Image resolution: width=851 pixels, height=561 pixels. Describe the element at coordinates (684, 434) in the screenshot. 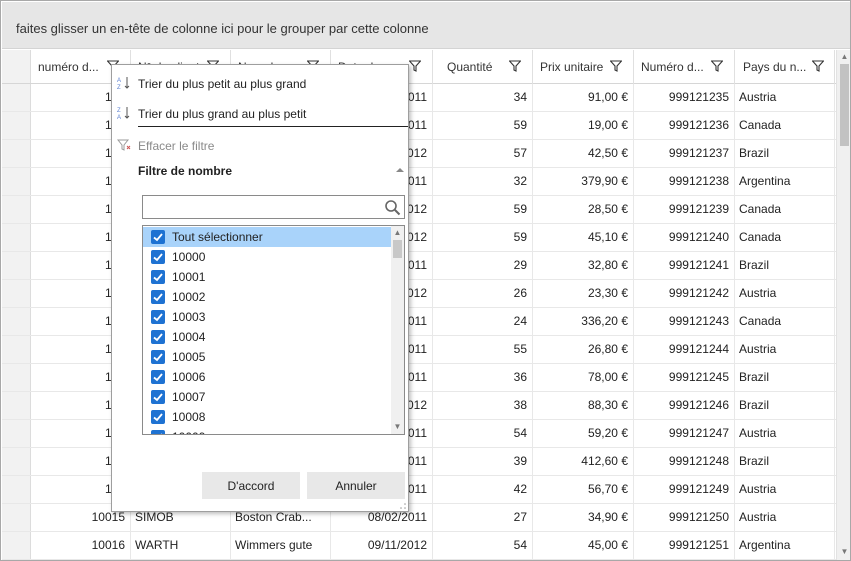

I see `table-cell: 999121247` at that location.